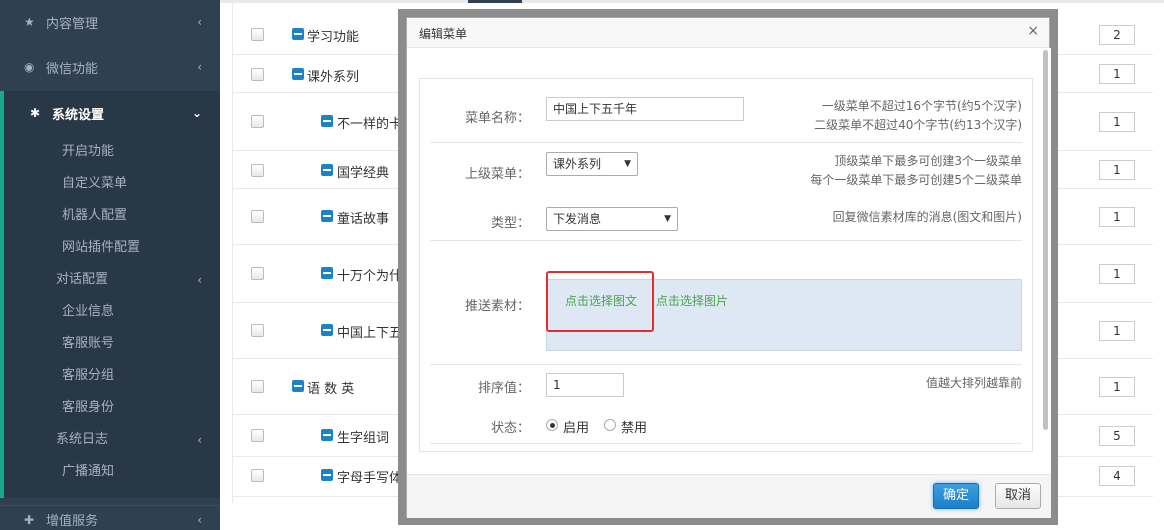 This screenshot has width=1164, height=530. I want to click on sidebar-item-label: 系统设置, so click(78, 115).